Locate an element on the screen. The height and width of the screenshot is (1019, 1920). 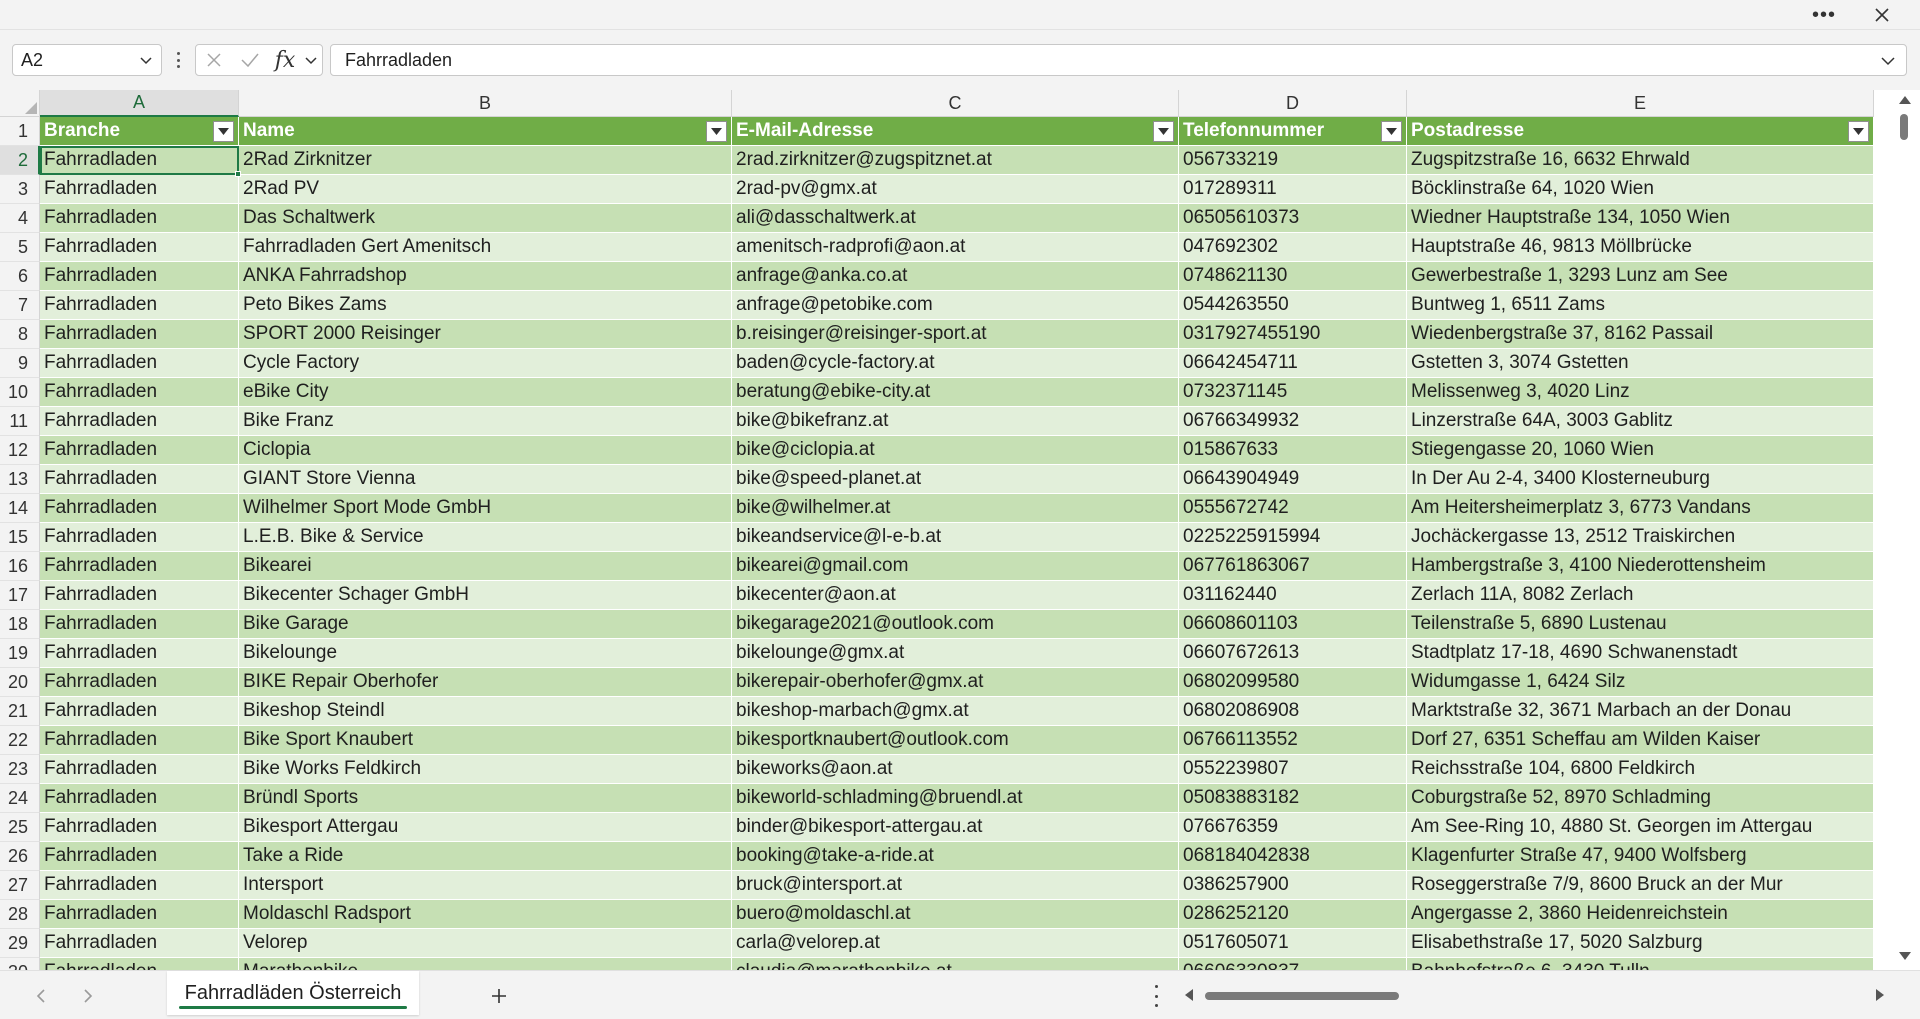
cell-email: binder@bikesport-attergau.at is located at coordinates (955, 827).